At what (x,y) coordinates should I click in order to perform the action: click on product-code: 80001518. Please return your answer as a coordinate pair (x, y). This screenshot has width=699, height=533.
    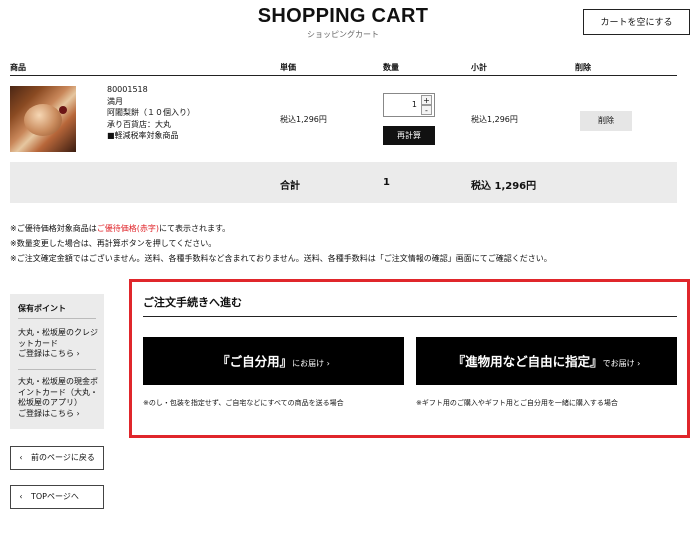
    Looking at the image, I should click on (127, 89).